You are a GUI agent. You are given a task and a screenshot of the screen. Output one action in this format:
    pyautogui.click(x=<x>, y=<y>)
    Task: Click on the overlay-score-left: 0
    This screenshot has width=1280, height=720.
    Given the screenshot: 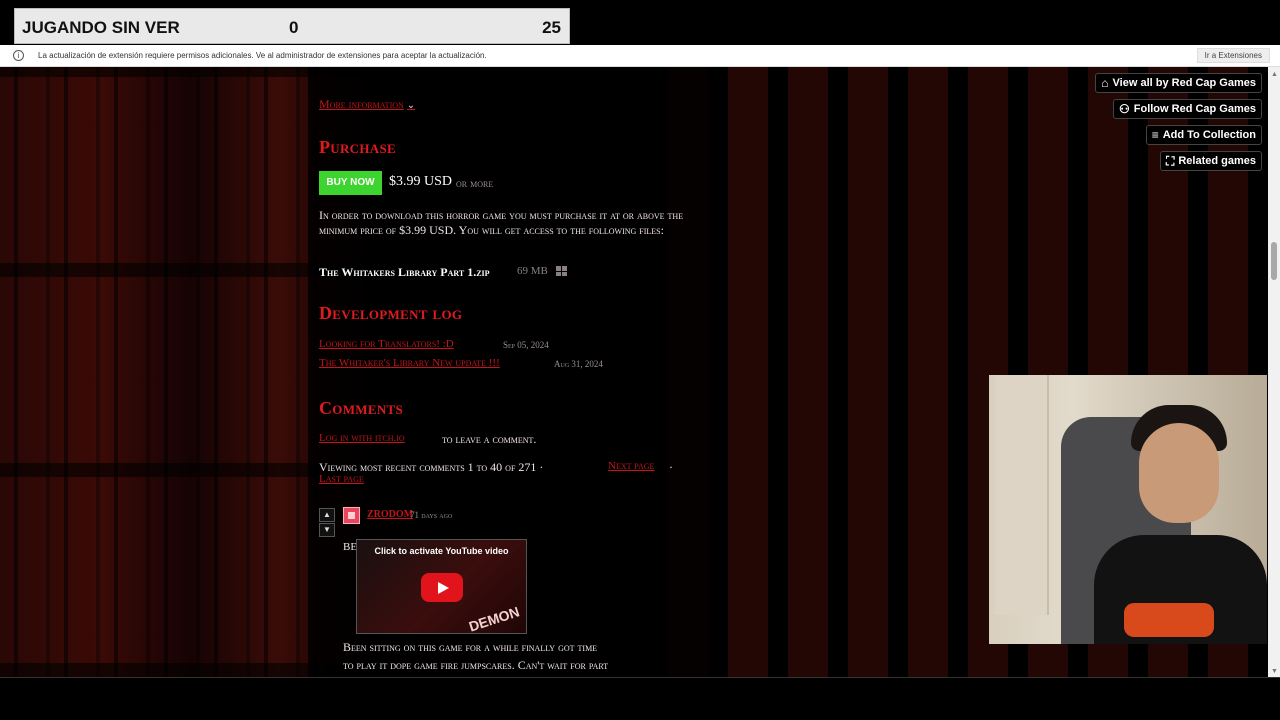 What is the action you would take?
    pyautogui.click(x=294, y=27)
    